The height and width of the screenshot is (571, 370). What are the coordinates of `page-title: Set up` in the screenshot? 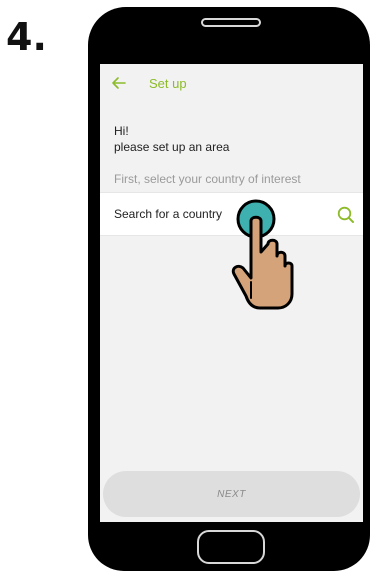 It's located at (168, 83).